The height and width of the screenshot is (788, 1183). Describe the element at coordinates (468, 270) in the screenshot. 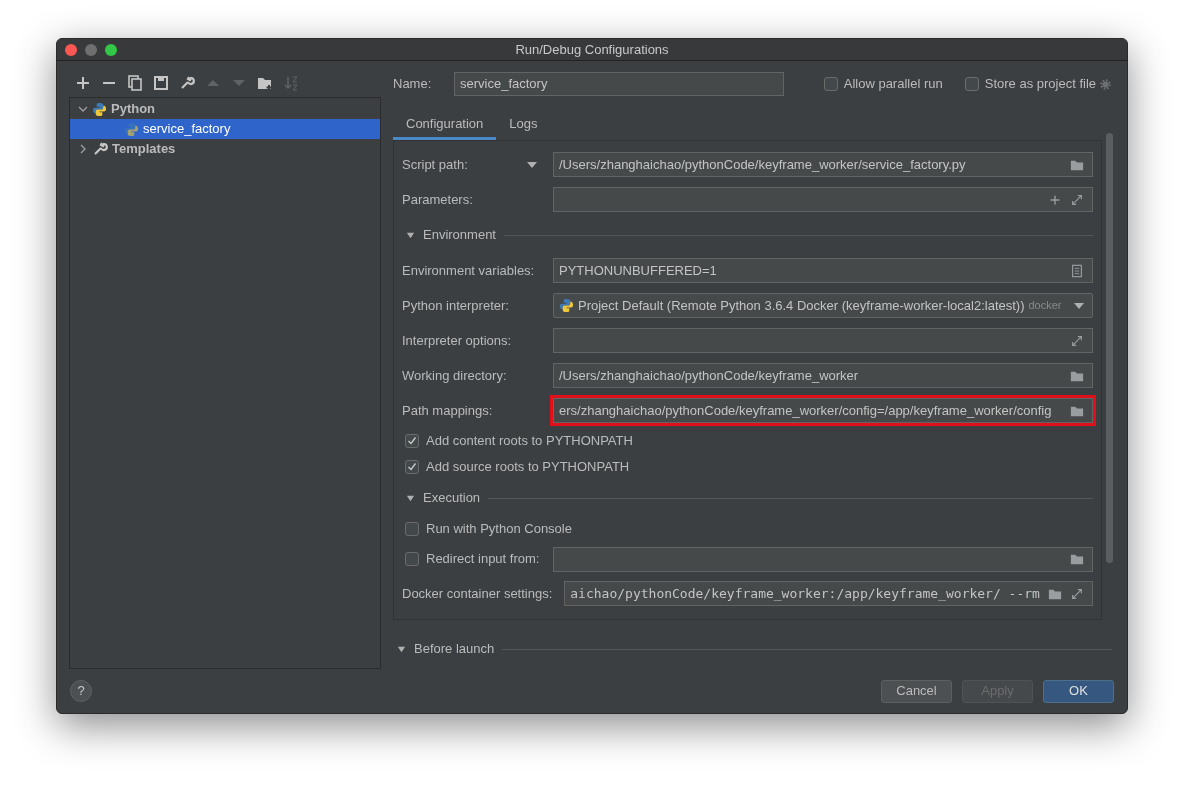

I see `field-label: Environment variables:` at that location.